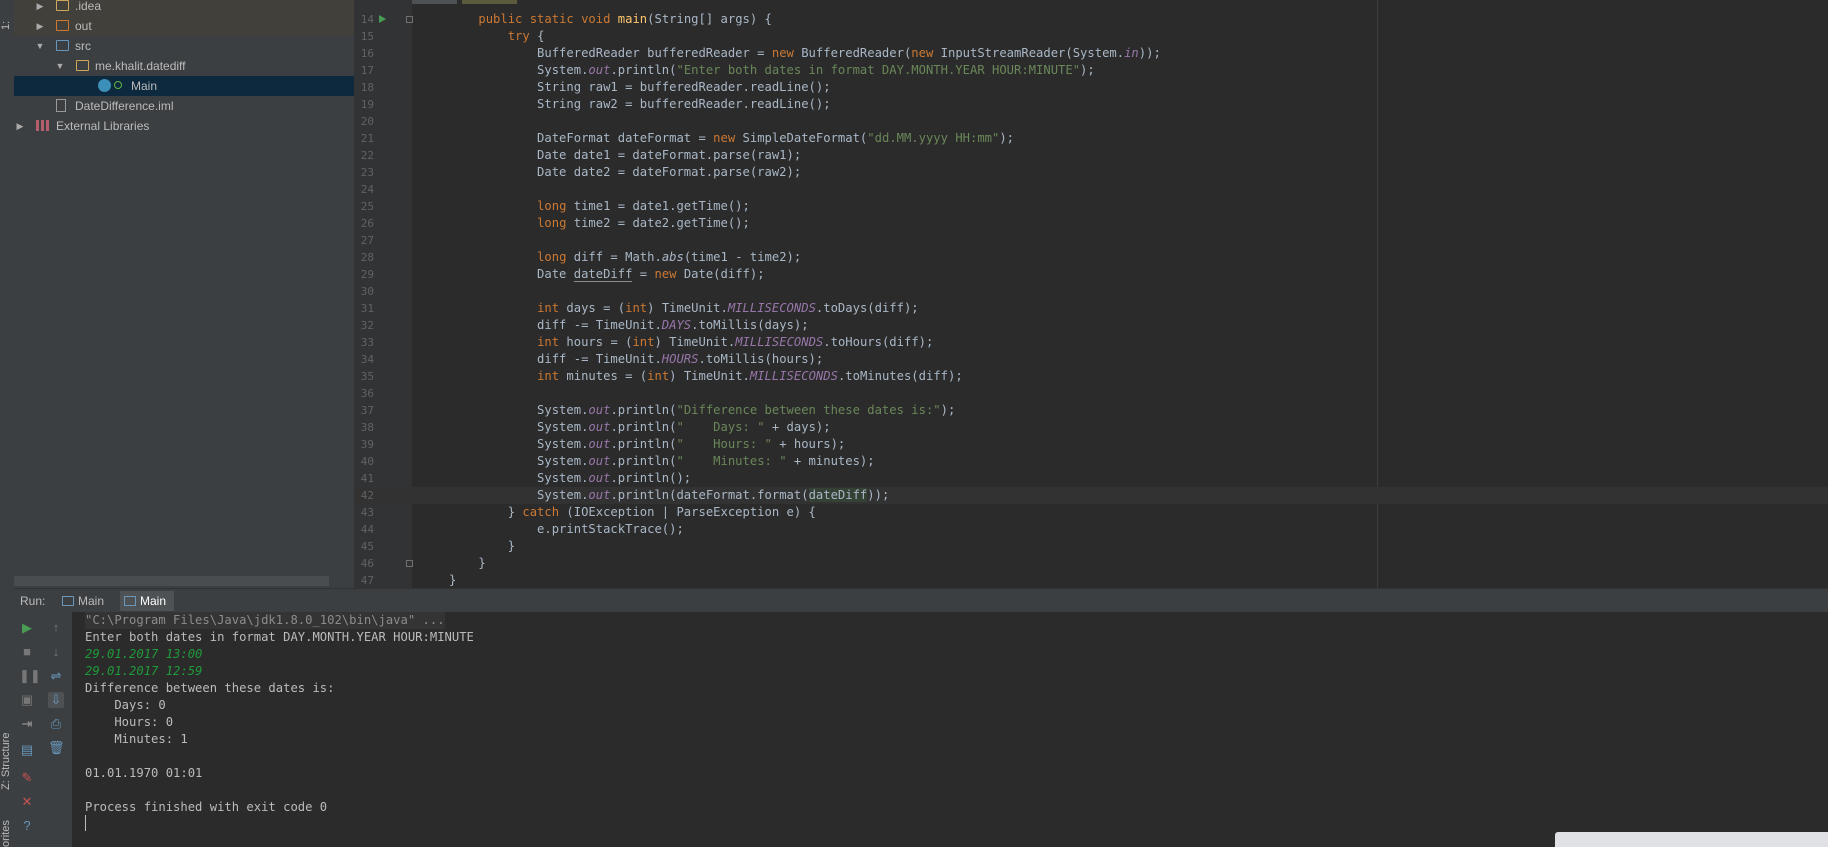 The height and width of the screenshot is (847, 1828). Describe the element at coordinates (581, 155) in the screenshot. I see `code-line: 22 Date date1 = dateFormat.parse(raw1);` at that location.